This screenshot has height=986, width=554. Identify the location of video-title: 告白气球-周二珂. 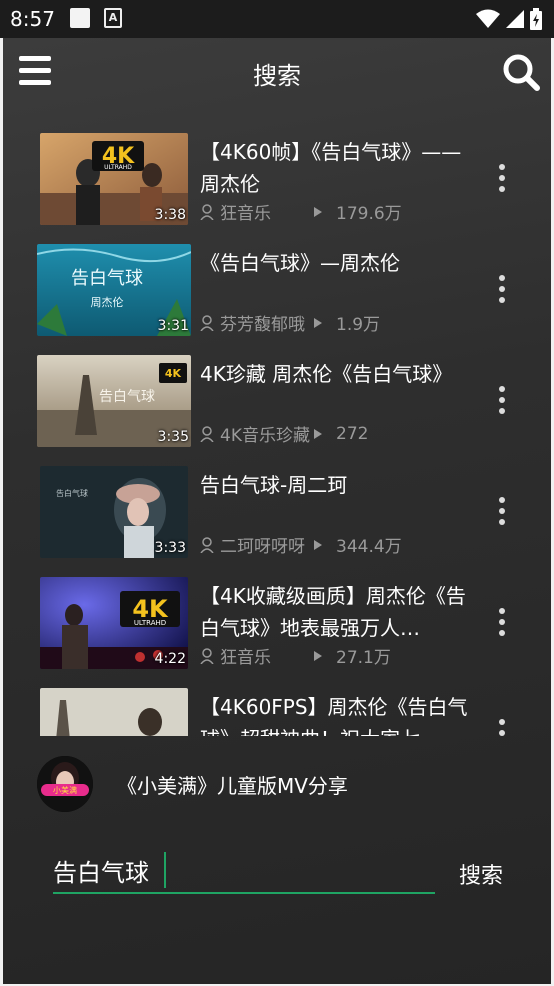
(339, 485).